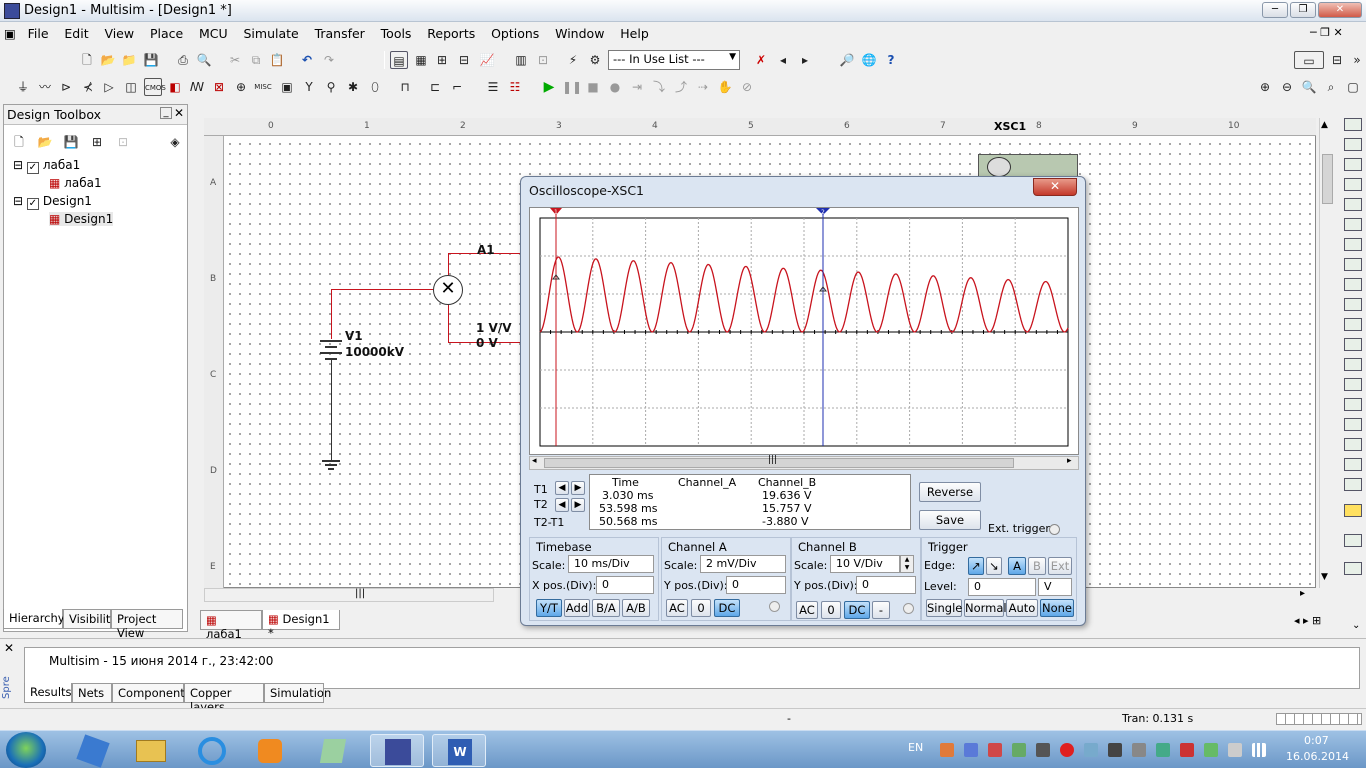 This screenshot has height=768, width=1366. What do you see at coordinates (19, 142) in the screenshot?
I see `new-design-icon: 🗋` at bounding box center [19, 142].